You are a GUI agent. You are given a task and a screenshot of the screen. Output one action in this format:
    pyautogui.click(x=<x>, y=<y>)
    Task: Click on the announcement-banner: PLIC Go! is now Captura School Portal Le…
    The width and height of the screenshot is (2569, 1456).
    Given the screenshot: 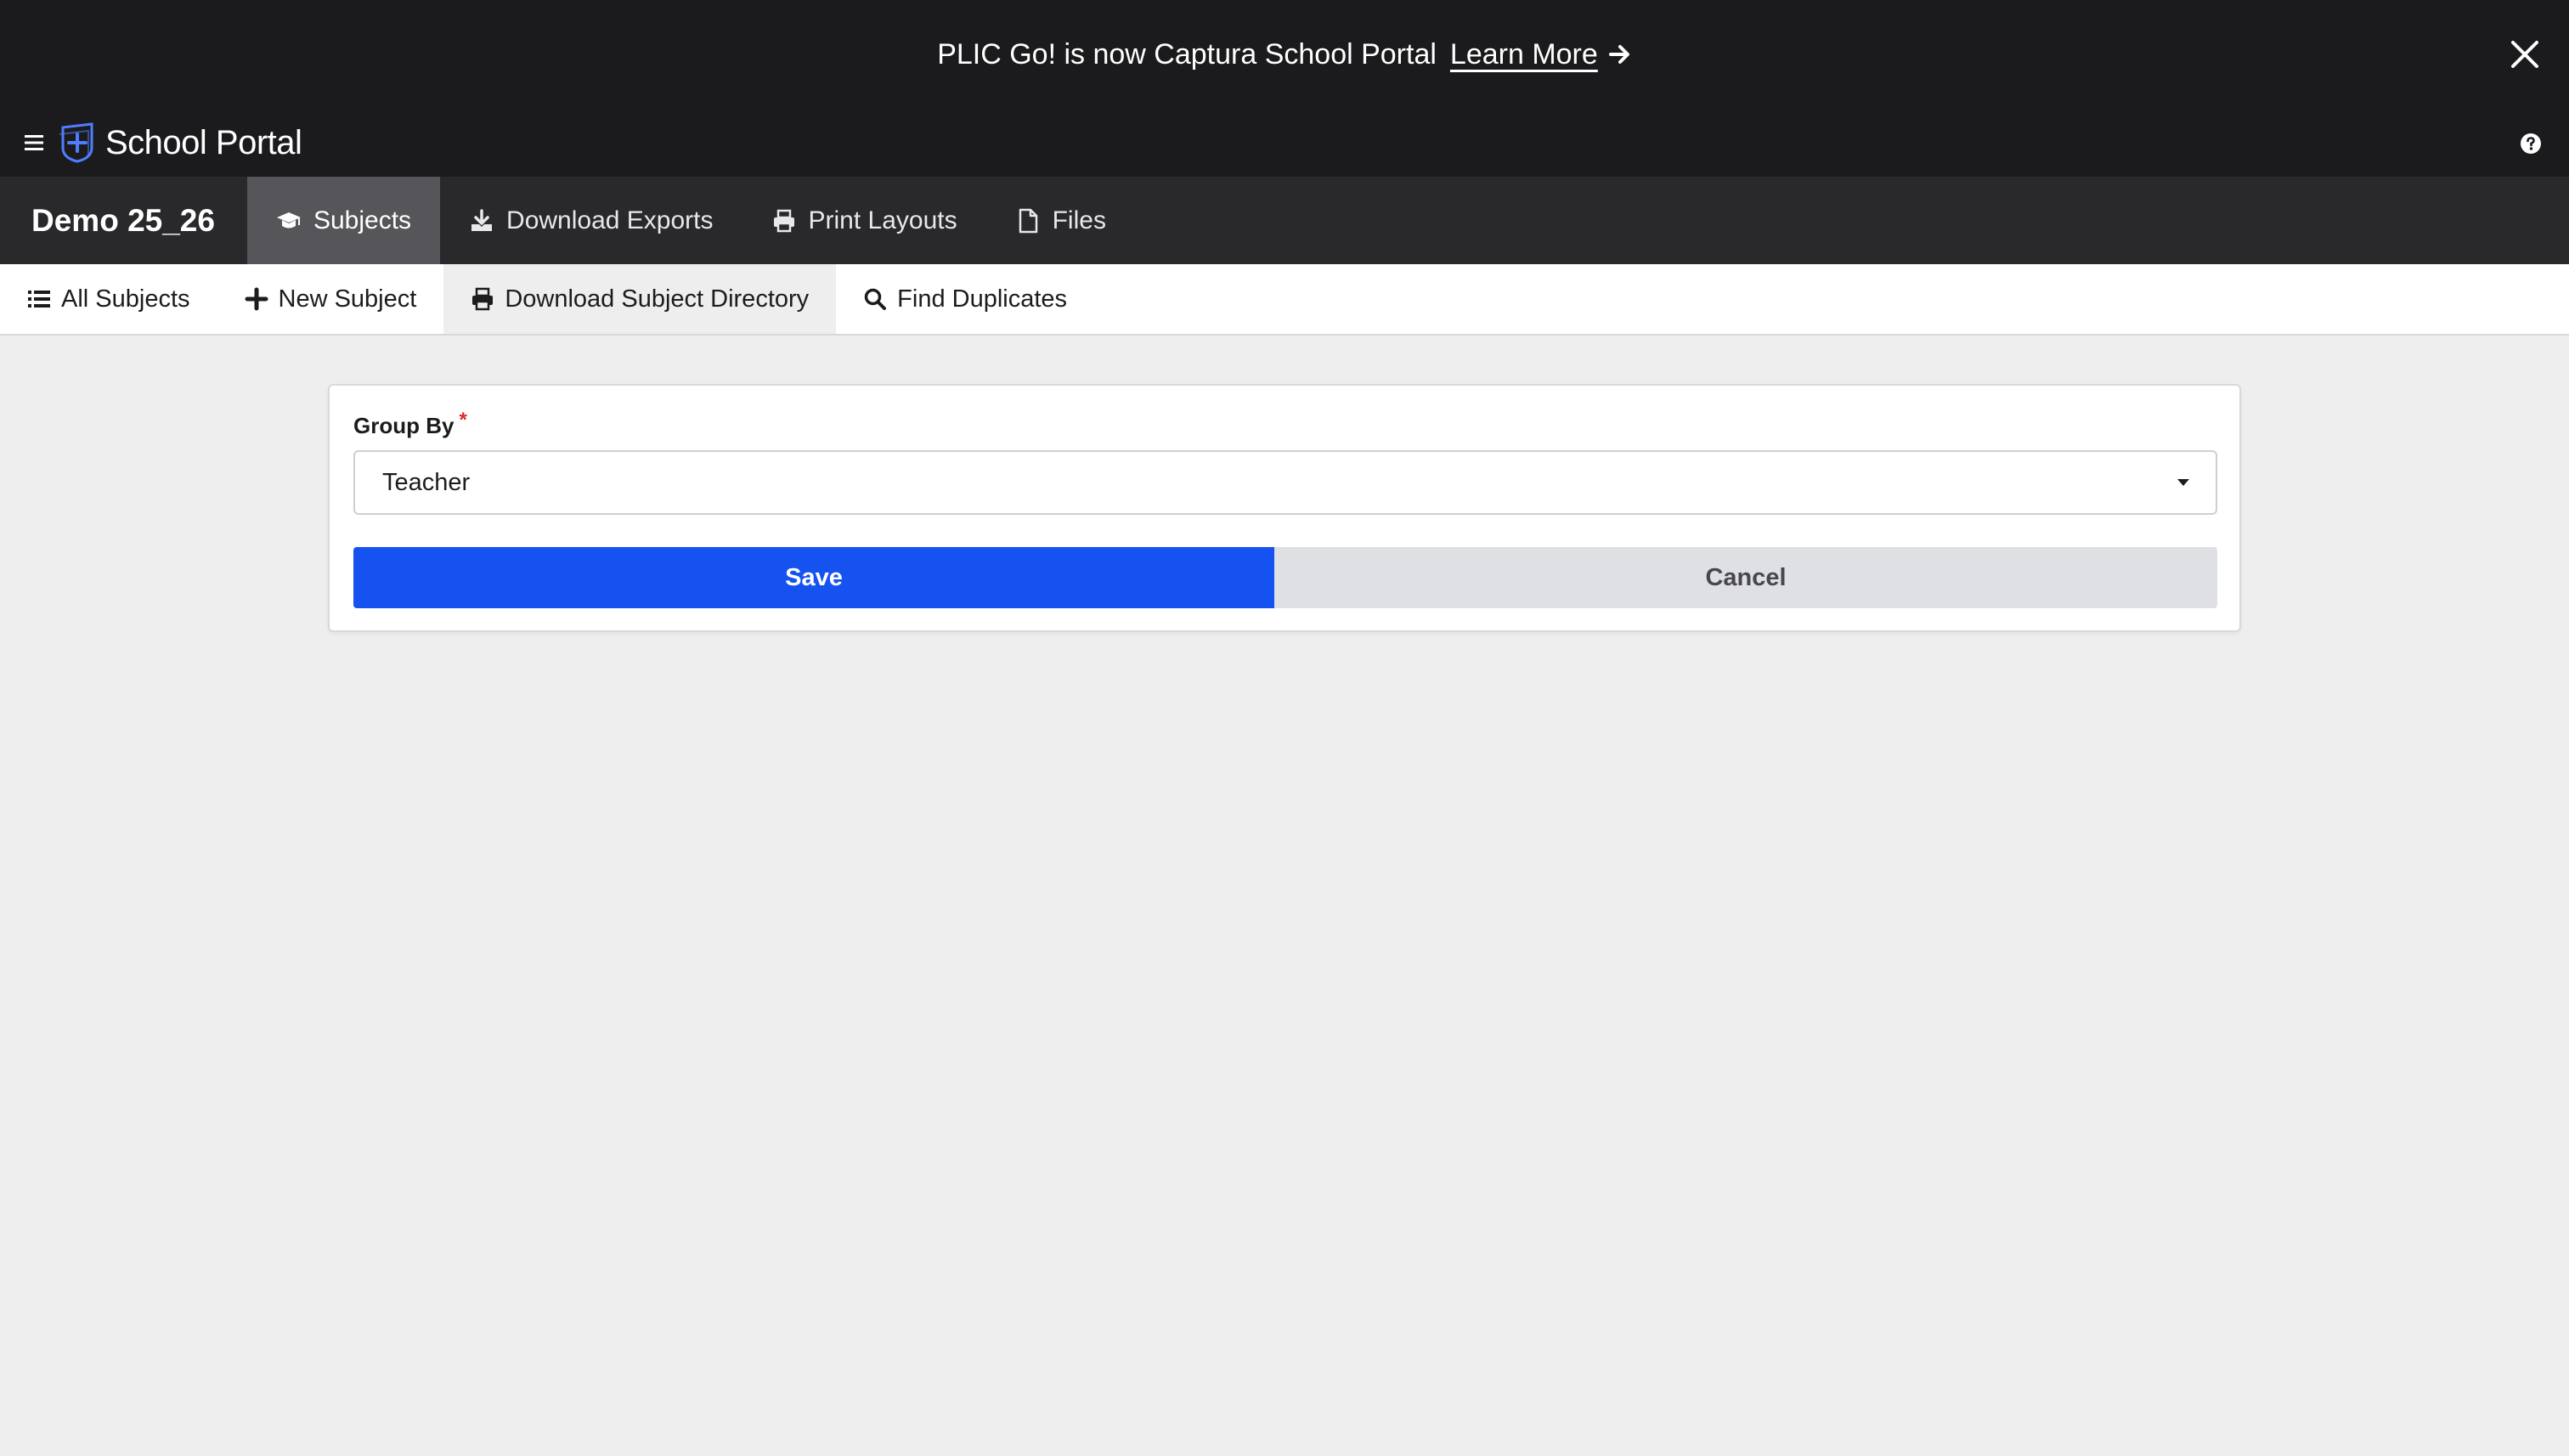 What is the action you would take?
    pyautogui.click(x=1284, y=54)
    